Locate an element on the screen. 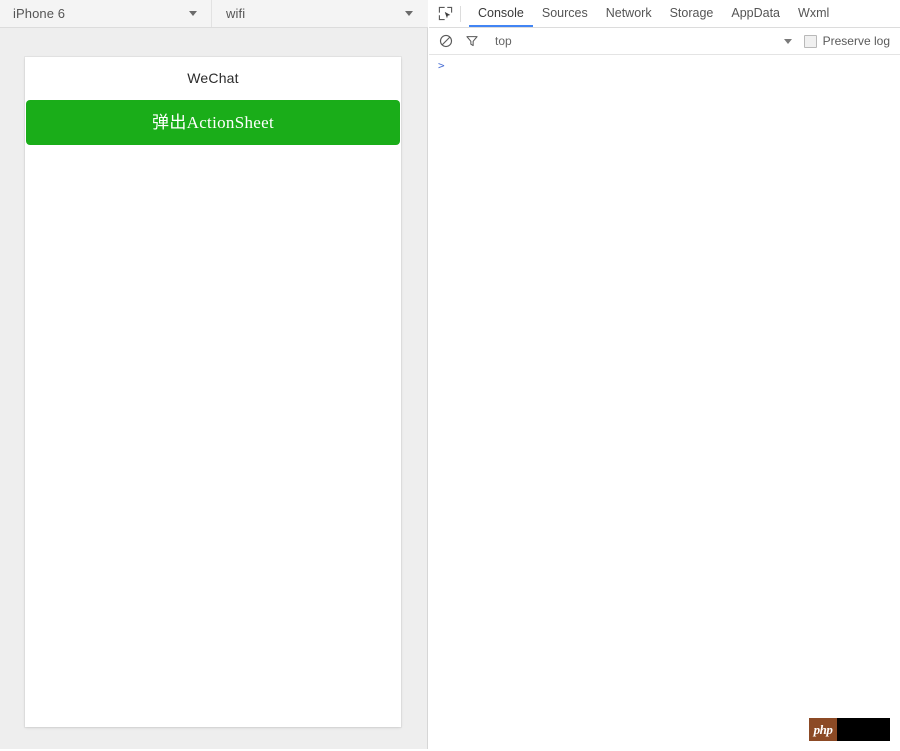 This screenshot has height=751, width=900. preserve-log-checkbox is located at coordinates (810, 41).